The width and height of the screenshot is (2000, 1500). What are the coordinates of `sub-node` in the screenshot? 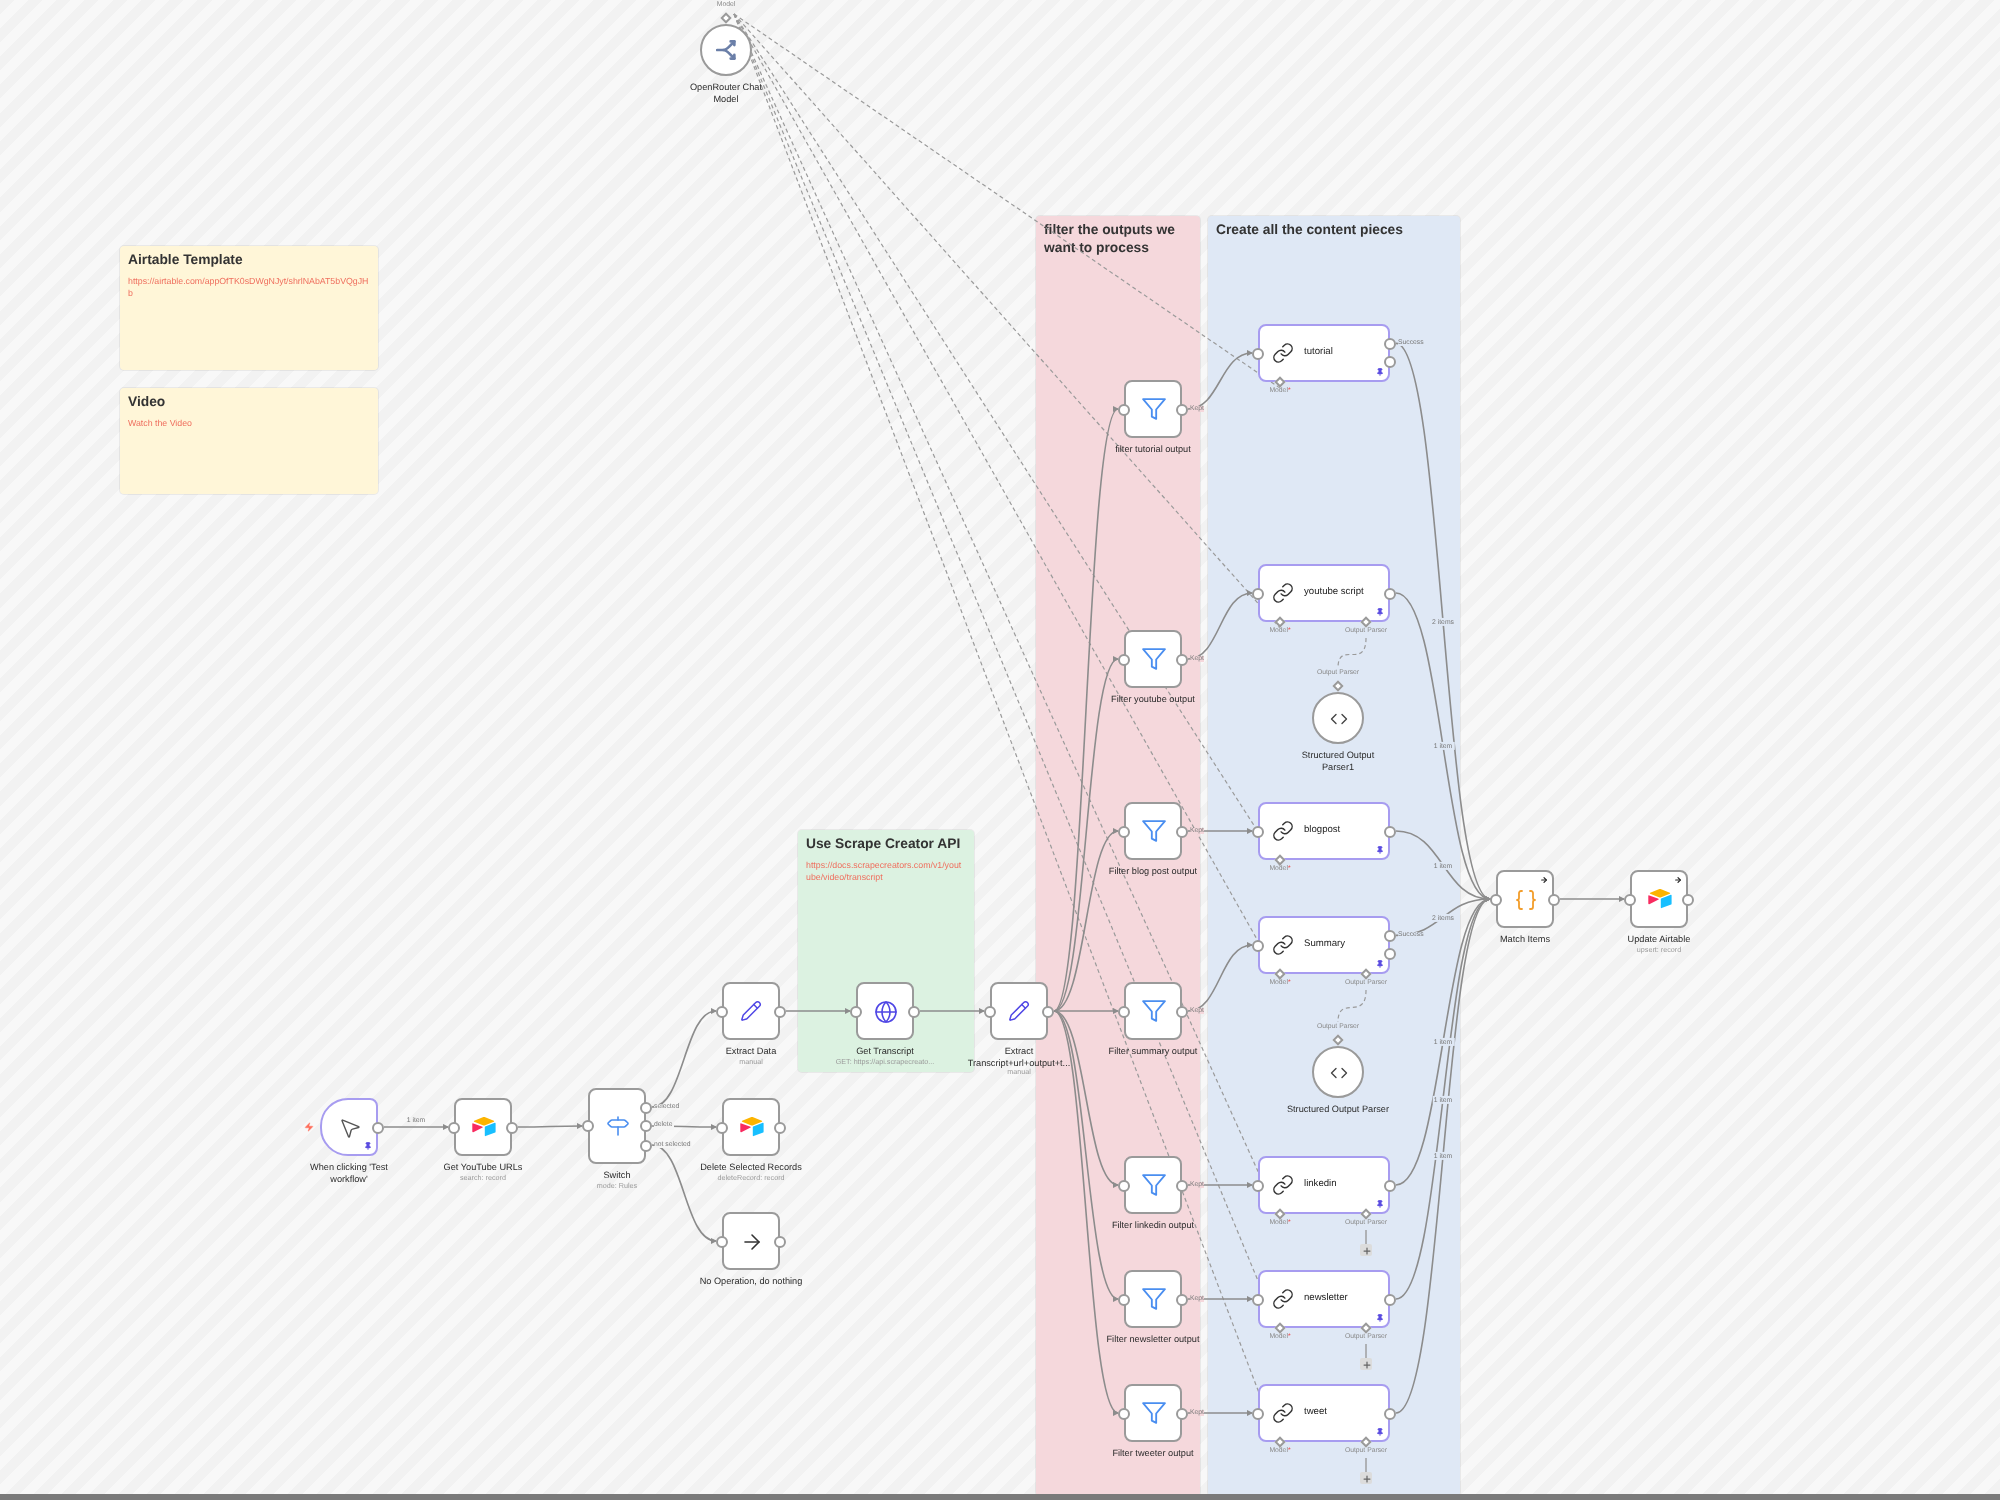 It's located at (726, 50).